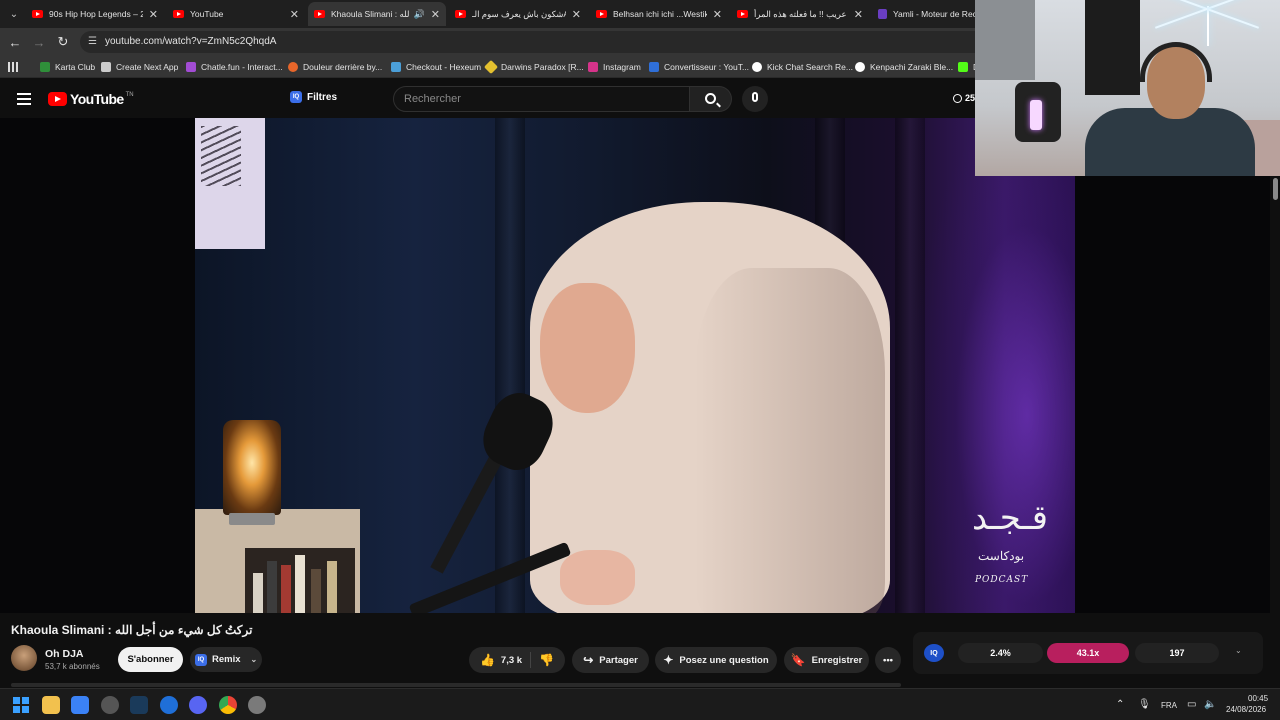 The height and width of the screenshot is (720, 1280). What do you see at coordinates (518, 14) in the screenshot?
I see `browser-tab: شكون باش يعرف سوم الـA ✕` at bounding box center [518, 14].